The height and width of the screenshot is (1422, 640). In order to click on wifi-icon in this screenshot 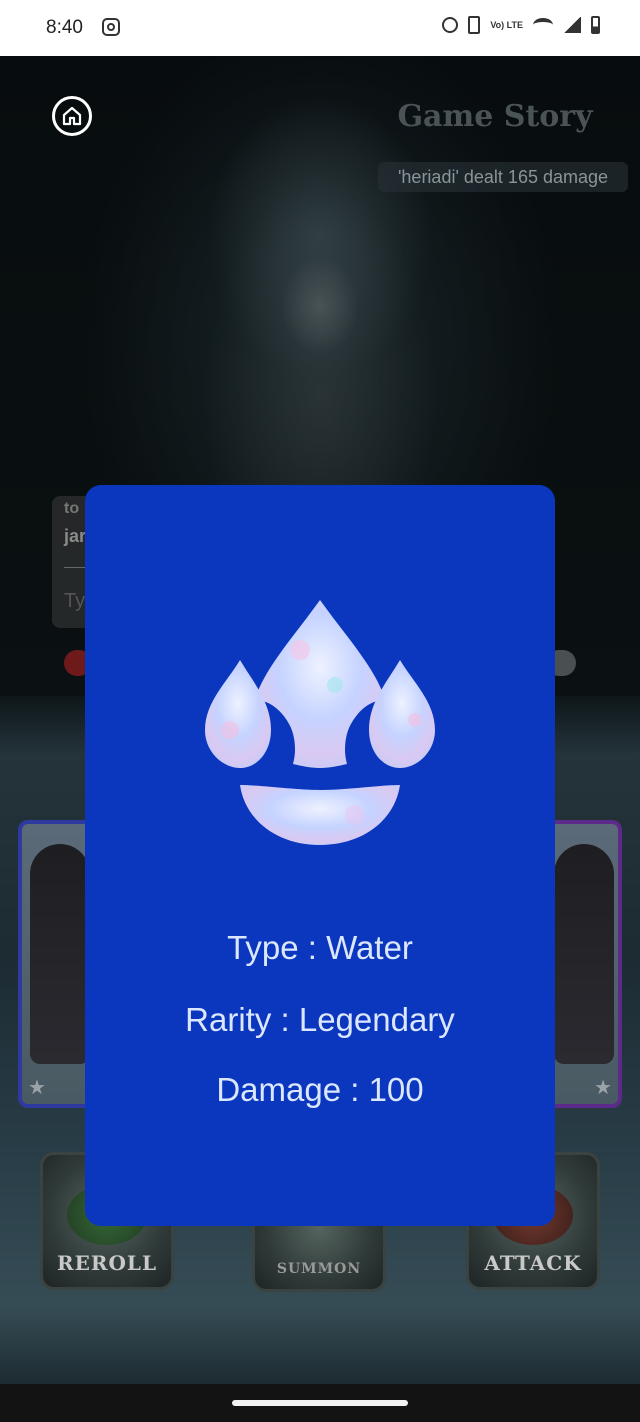, I will do `click(543, 25)`.